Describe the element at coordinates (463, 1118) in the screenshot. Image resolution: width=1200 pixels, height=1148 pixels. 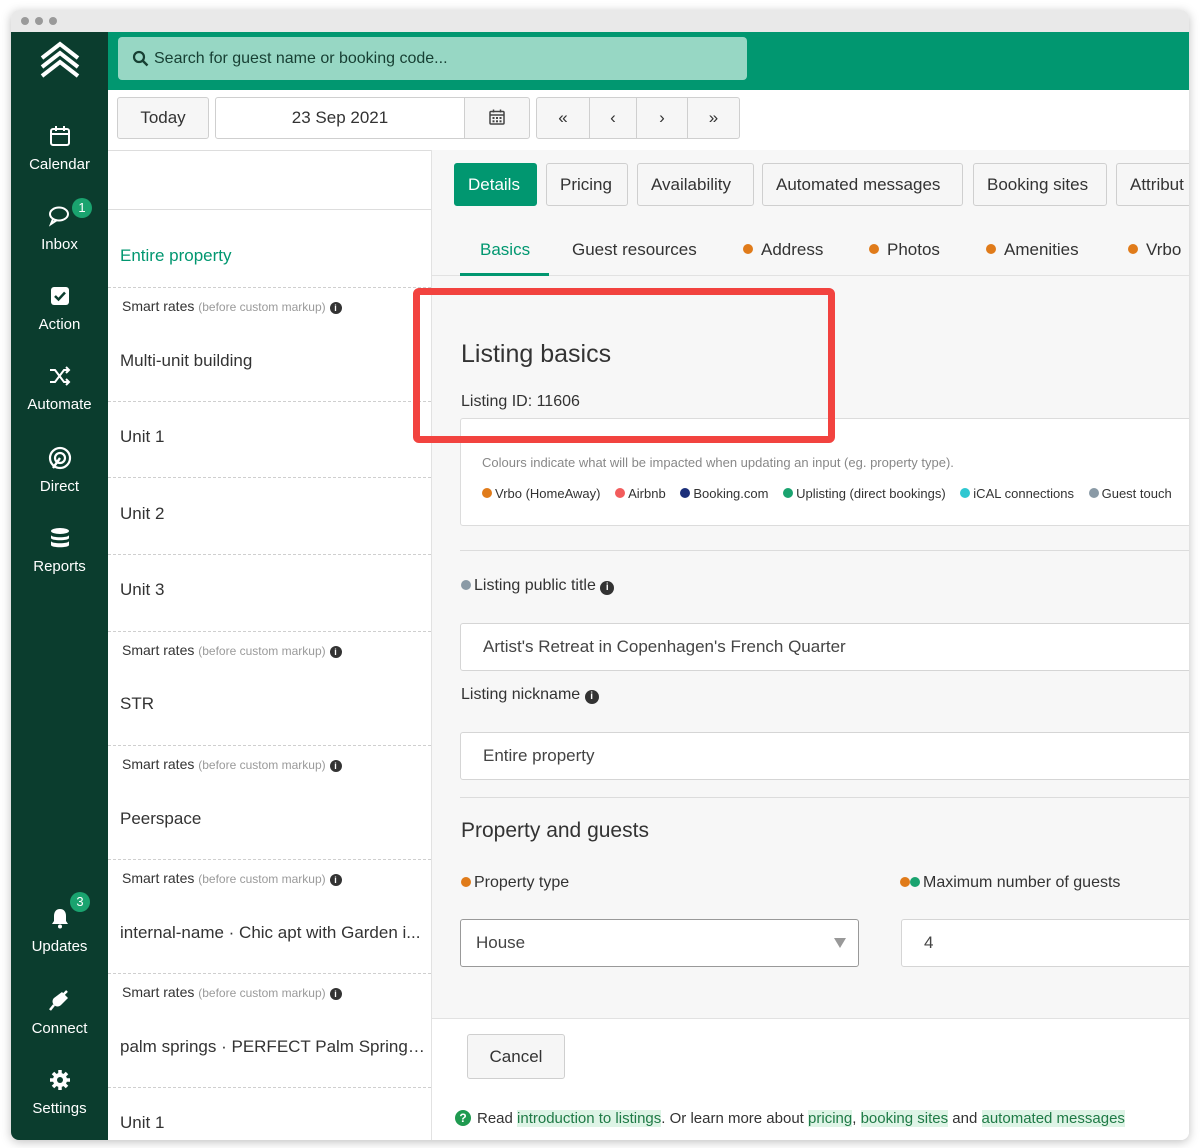
I see `help-icon: ?` at that location.